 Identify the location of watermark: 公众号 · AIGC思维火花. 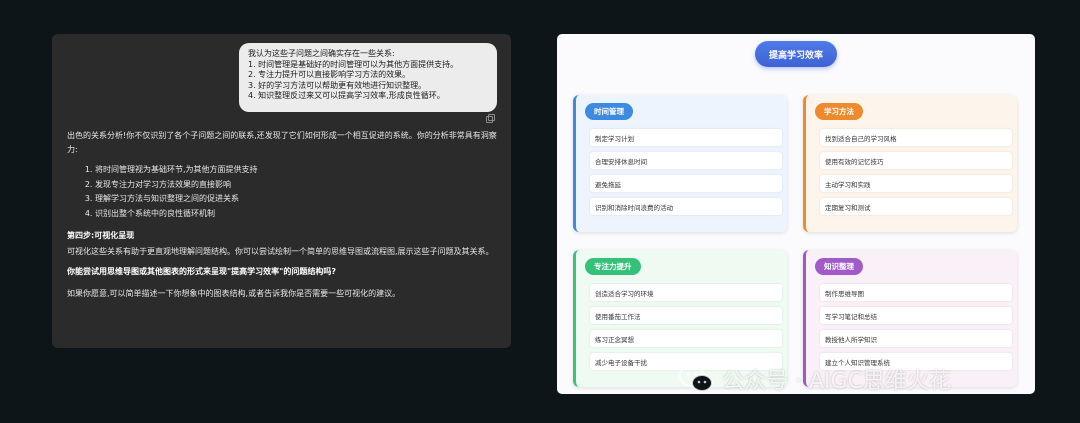
(814, 379).